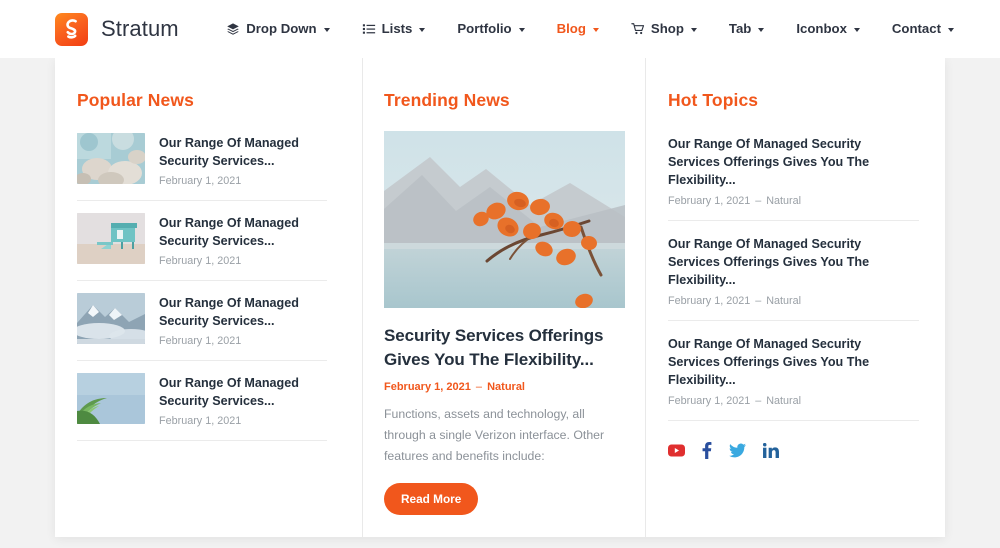 The width and height of the screenshot is (1000, 548). Describe the element at coordinates (233, 29) in the screenshot. I see `layers-icon` at that location.